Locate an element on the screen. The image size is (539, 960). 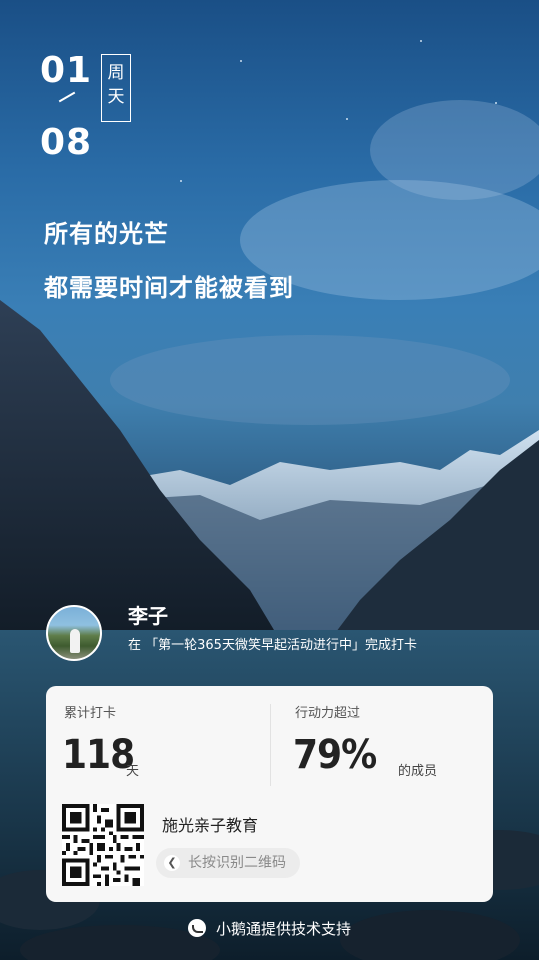
weekday-box: 周 天 is located at coordinates (116, 88).